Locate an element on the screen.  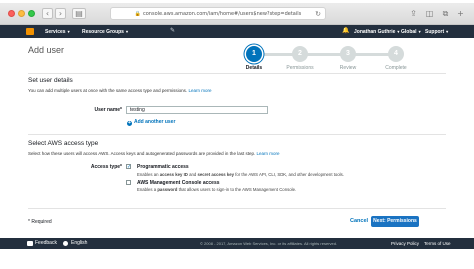
back-button: ‹ is located at coordinates (47, 13).